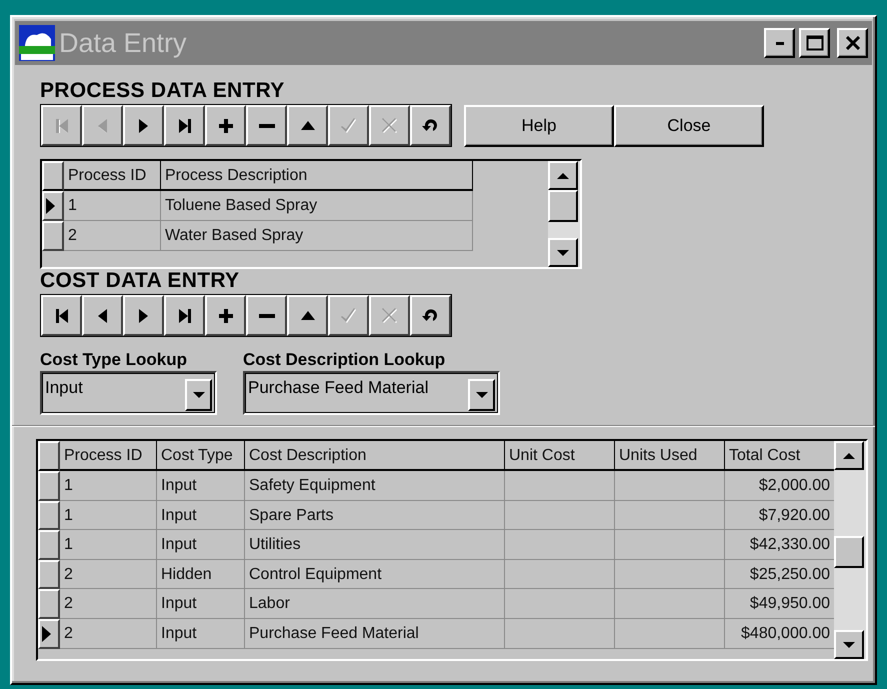  What do you see at coordinates (560, 456) in the screenshot?
I see `column-header: Unit Cost` at bounding box center [560, 456].